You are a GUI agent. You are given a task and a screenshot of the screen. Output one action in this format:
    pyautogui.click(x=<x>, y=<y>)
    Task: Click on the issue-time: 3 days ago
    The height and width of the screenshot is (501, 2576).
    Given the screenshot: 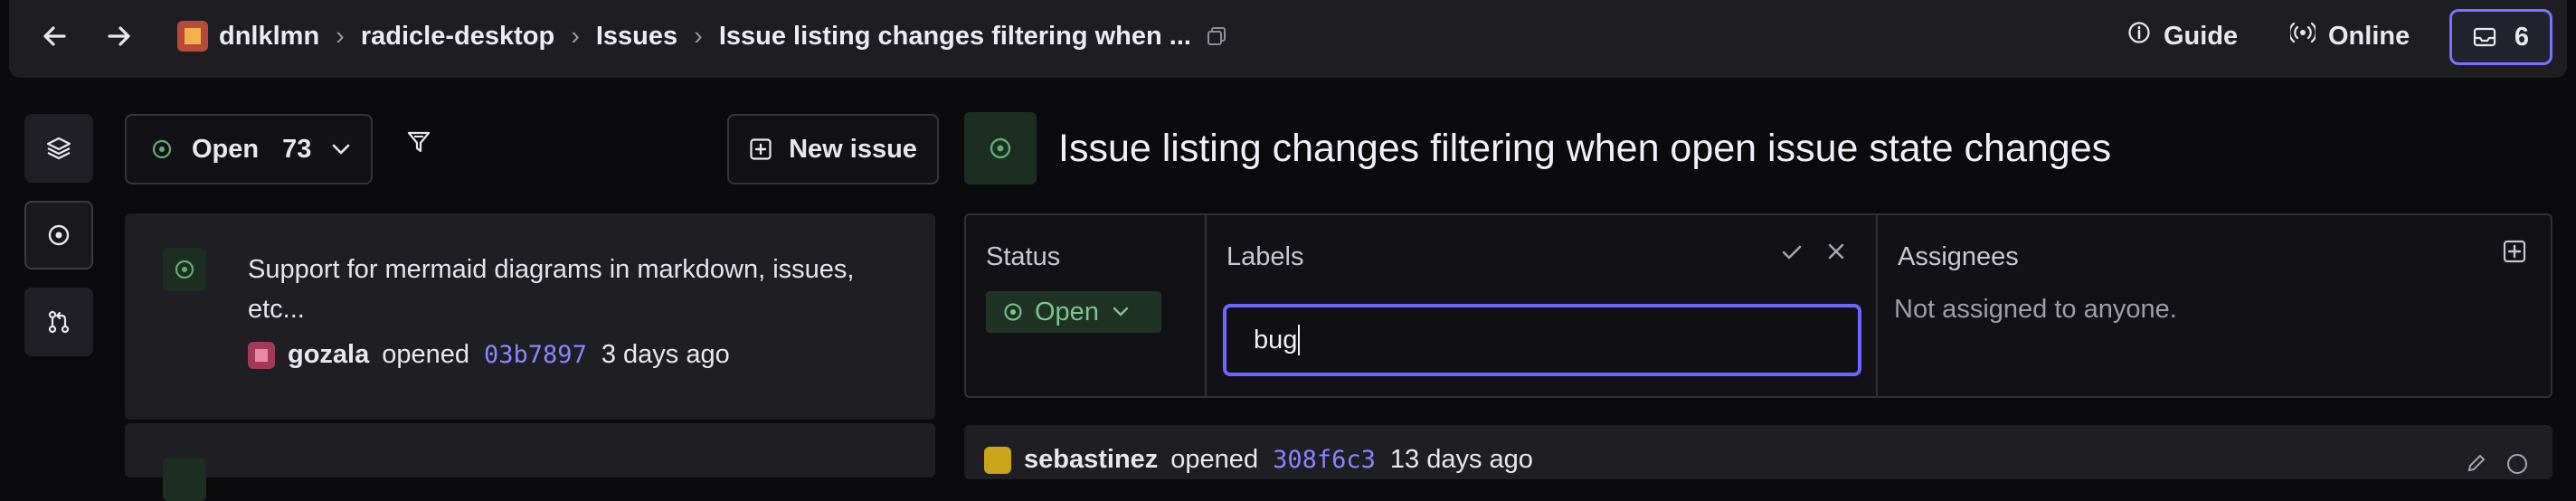 What is the action you would take?
    pyautogui.click(x=665, y=354)
    